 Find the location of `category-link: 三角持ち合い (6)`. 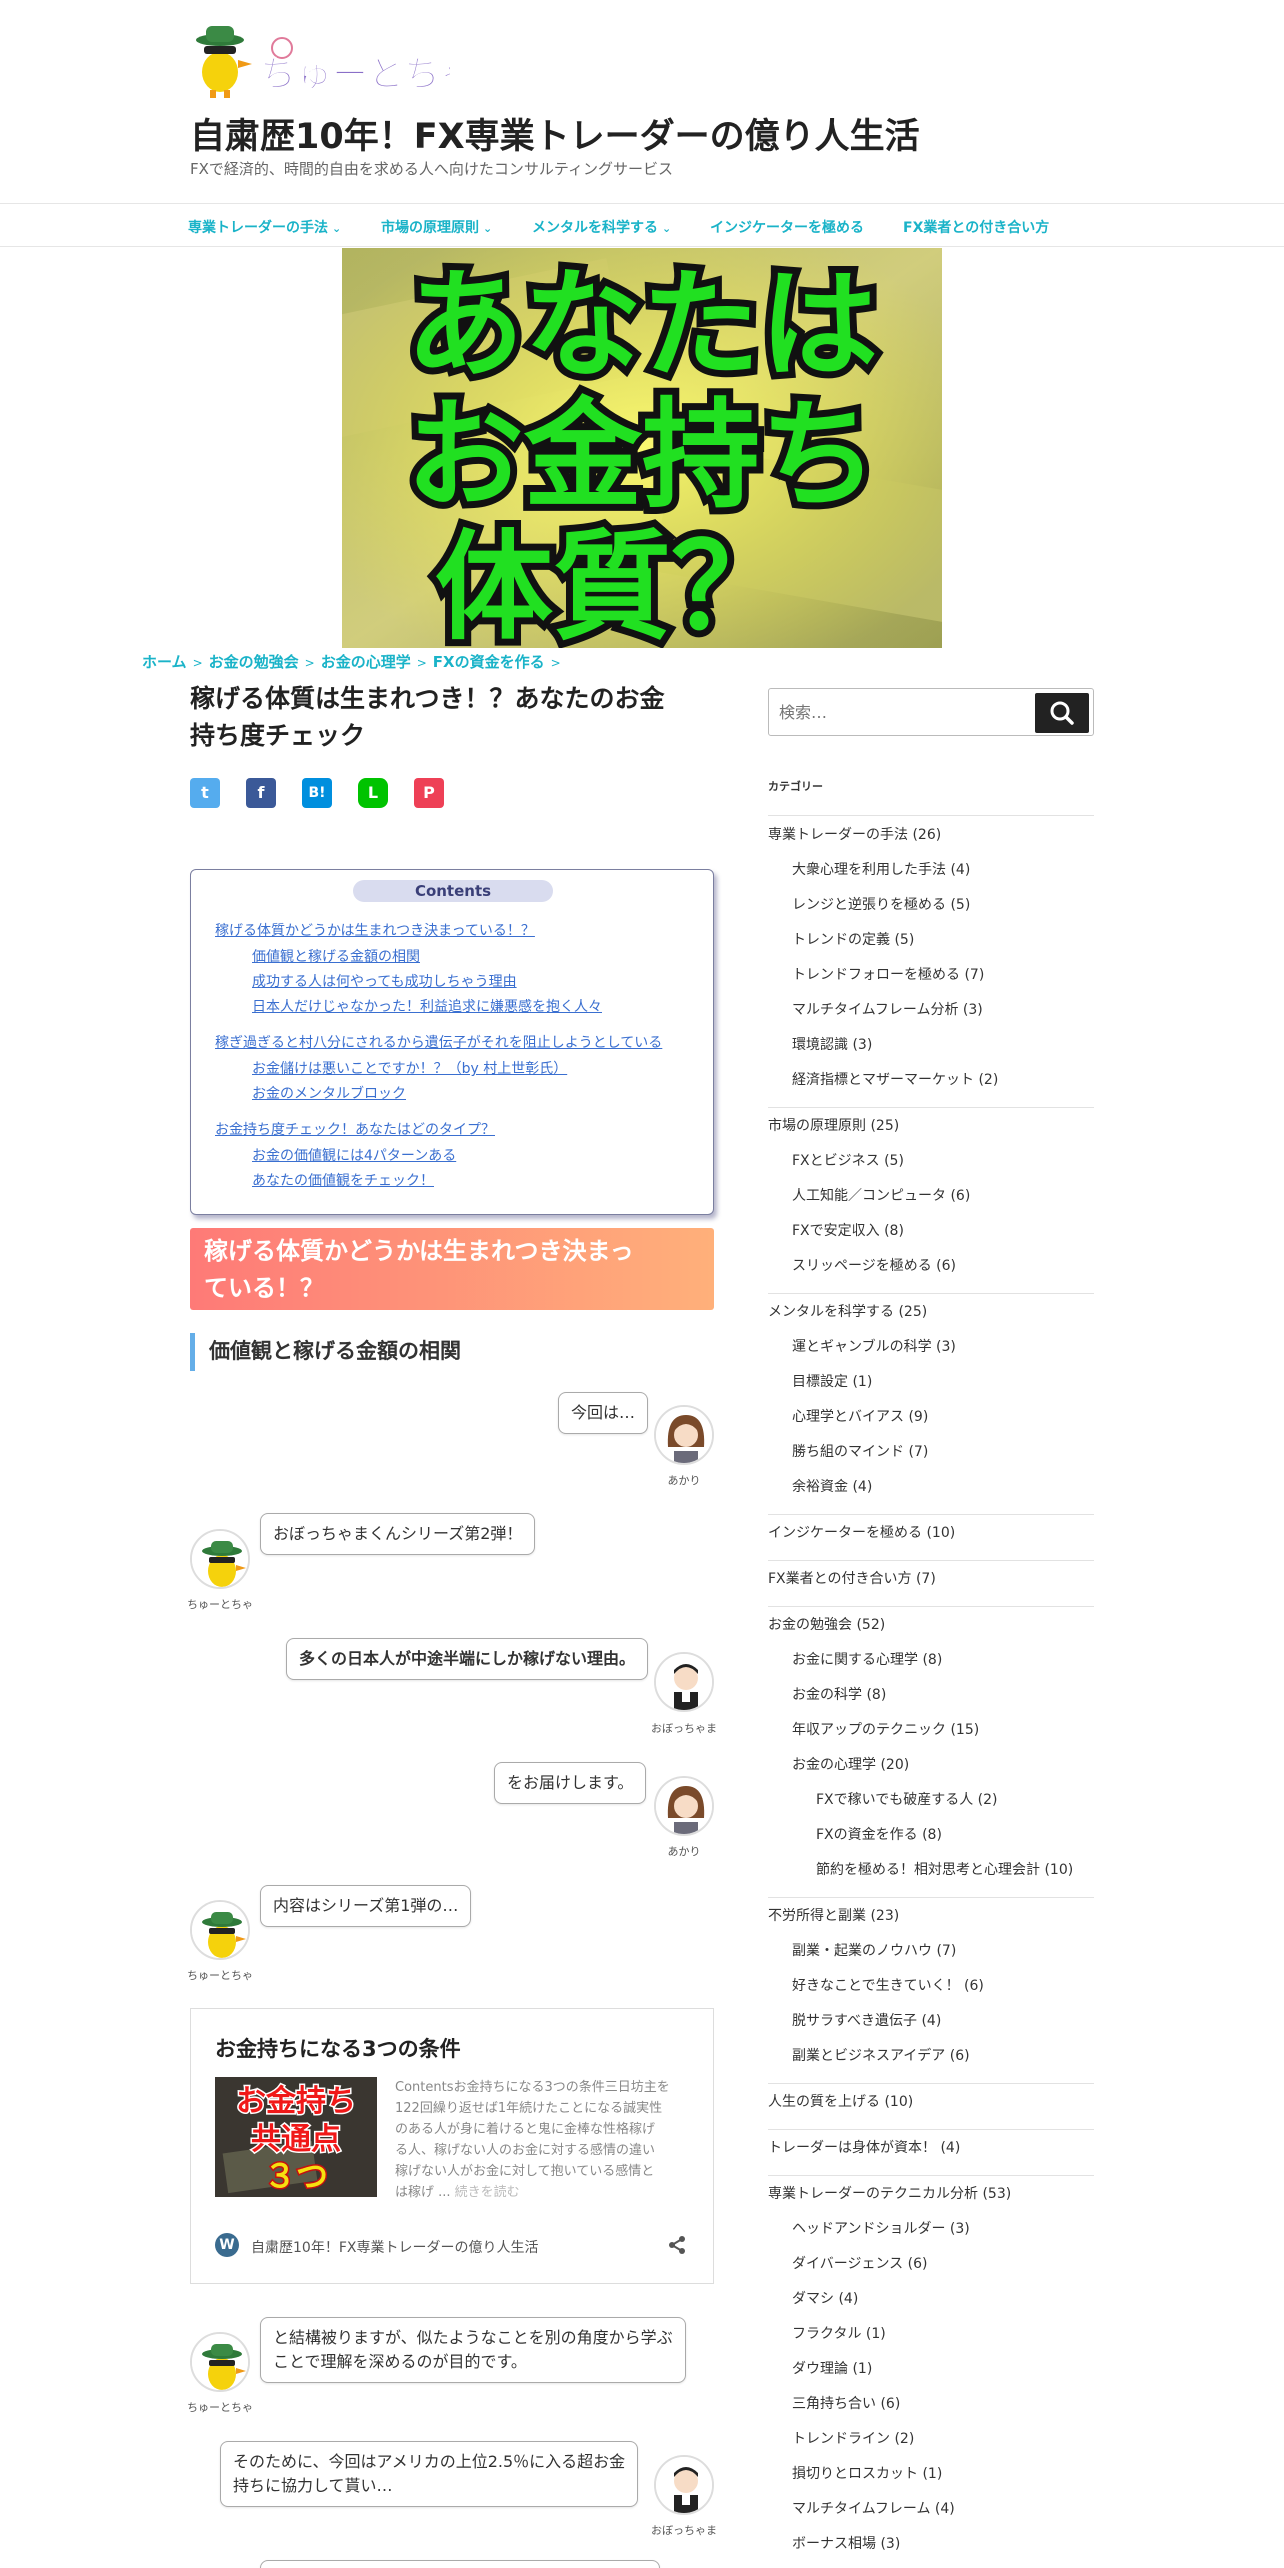

category-link: 三角持ち合い (6) is located at coordinates (846, 2403).